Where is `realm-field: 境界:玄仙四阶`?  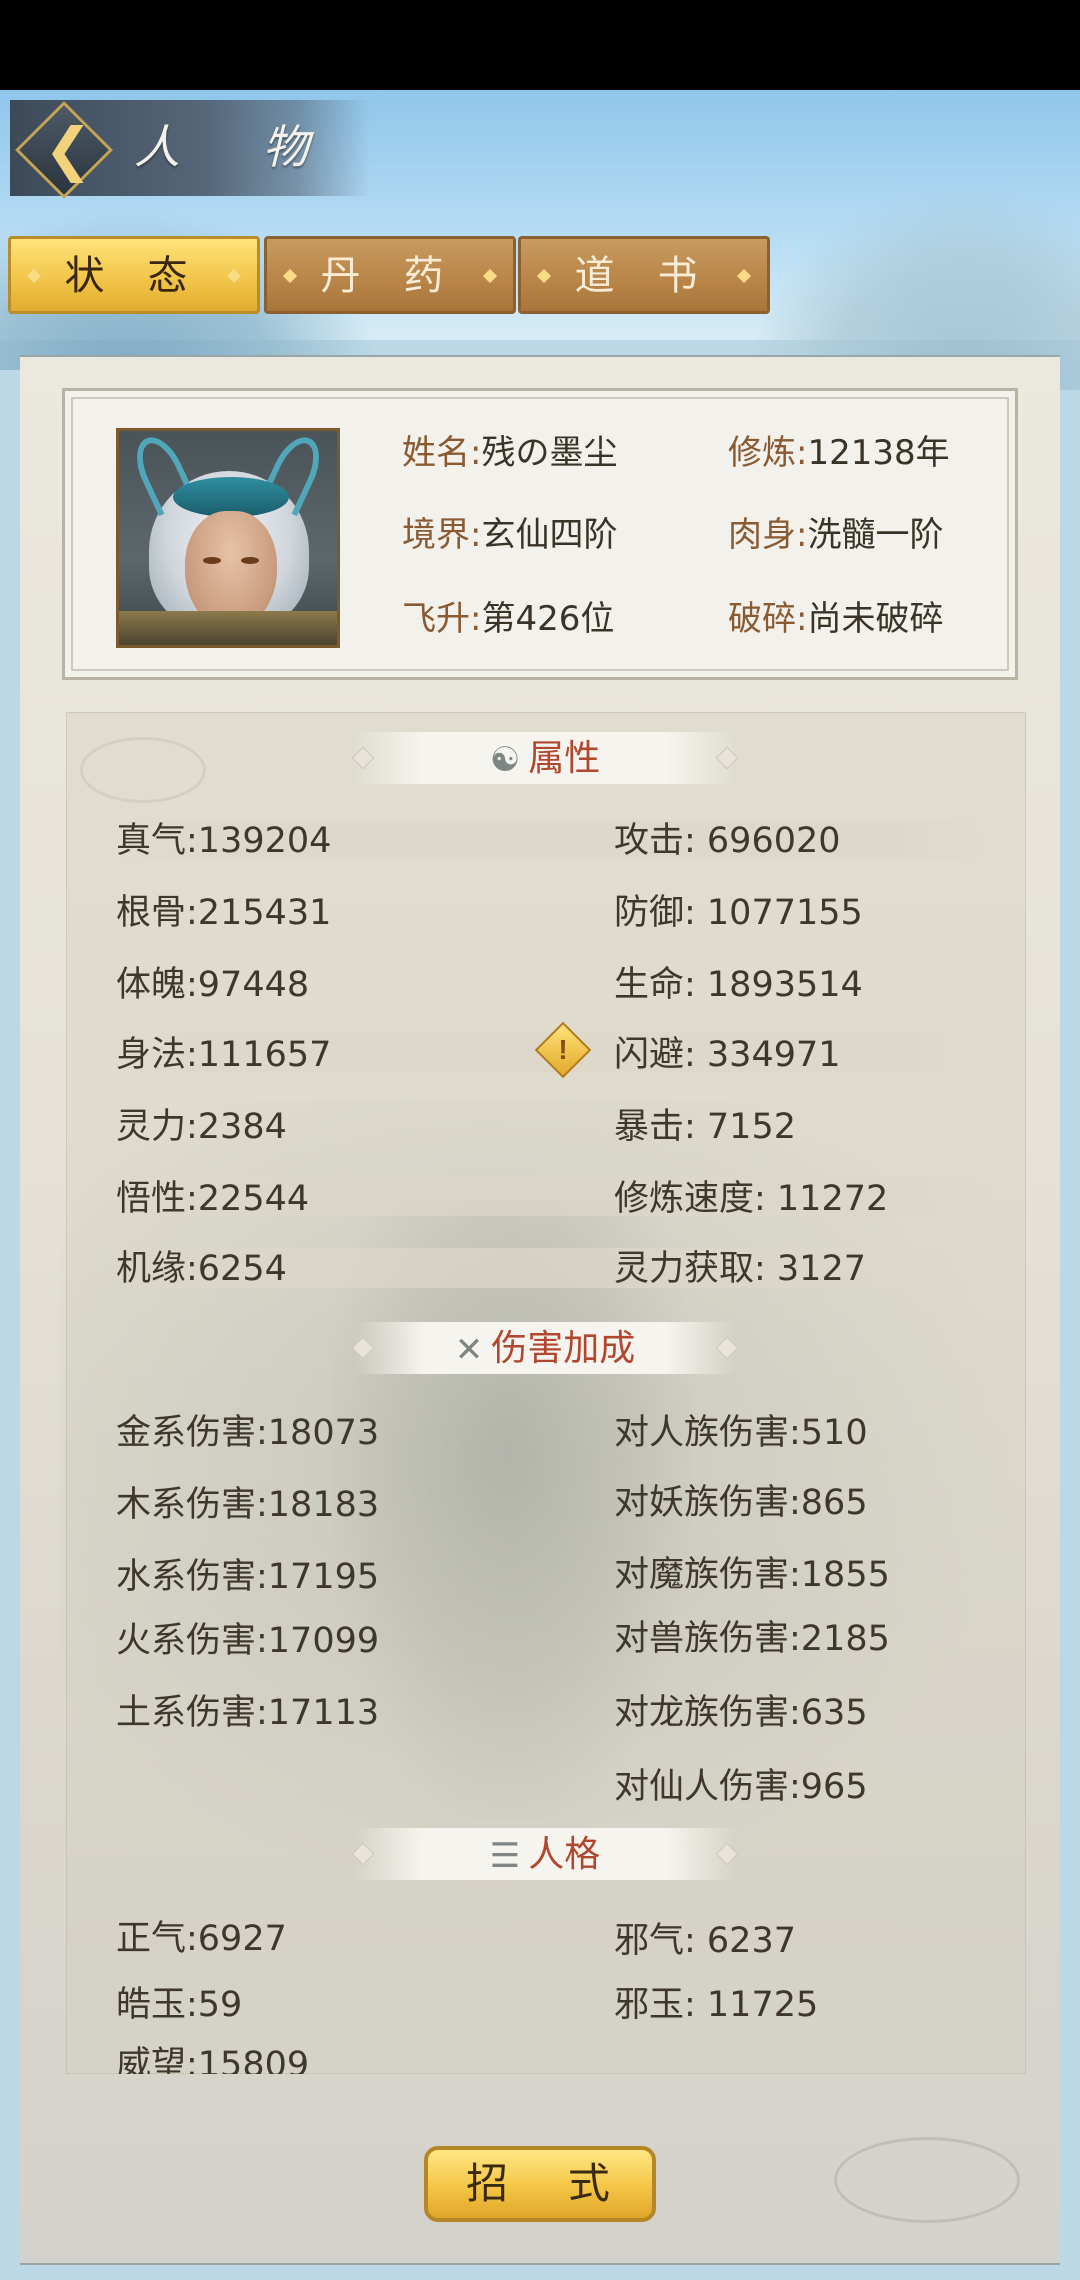 realm-field: 境界:玄仙四阶 is located at coordinates (509, 535).